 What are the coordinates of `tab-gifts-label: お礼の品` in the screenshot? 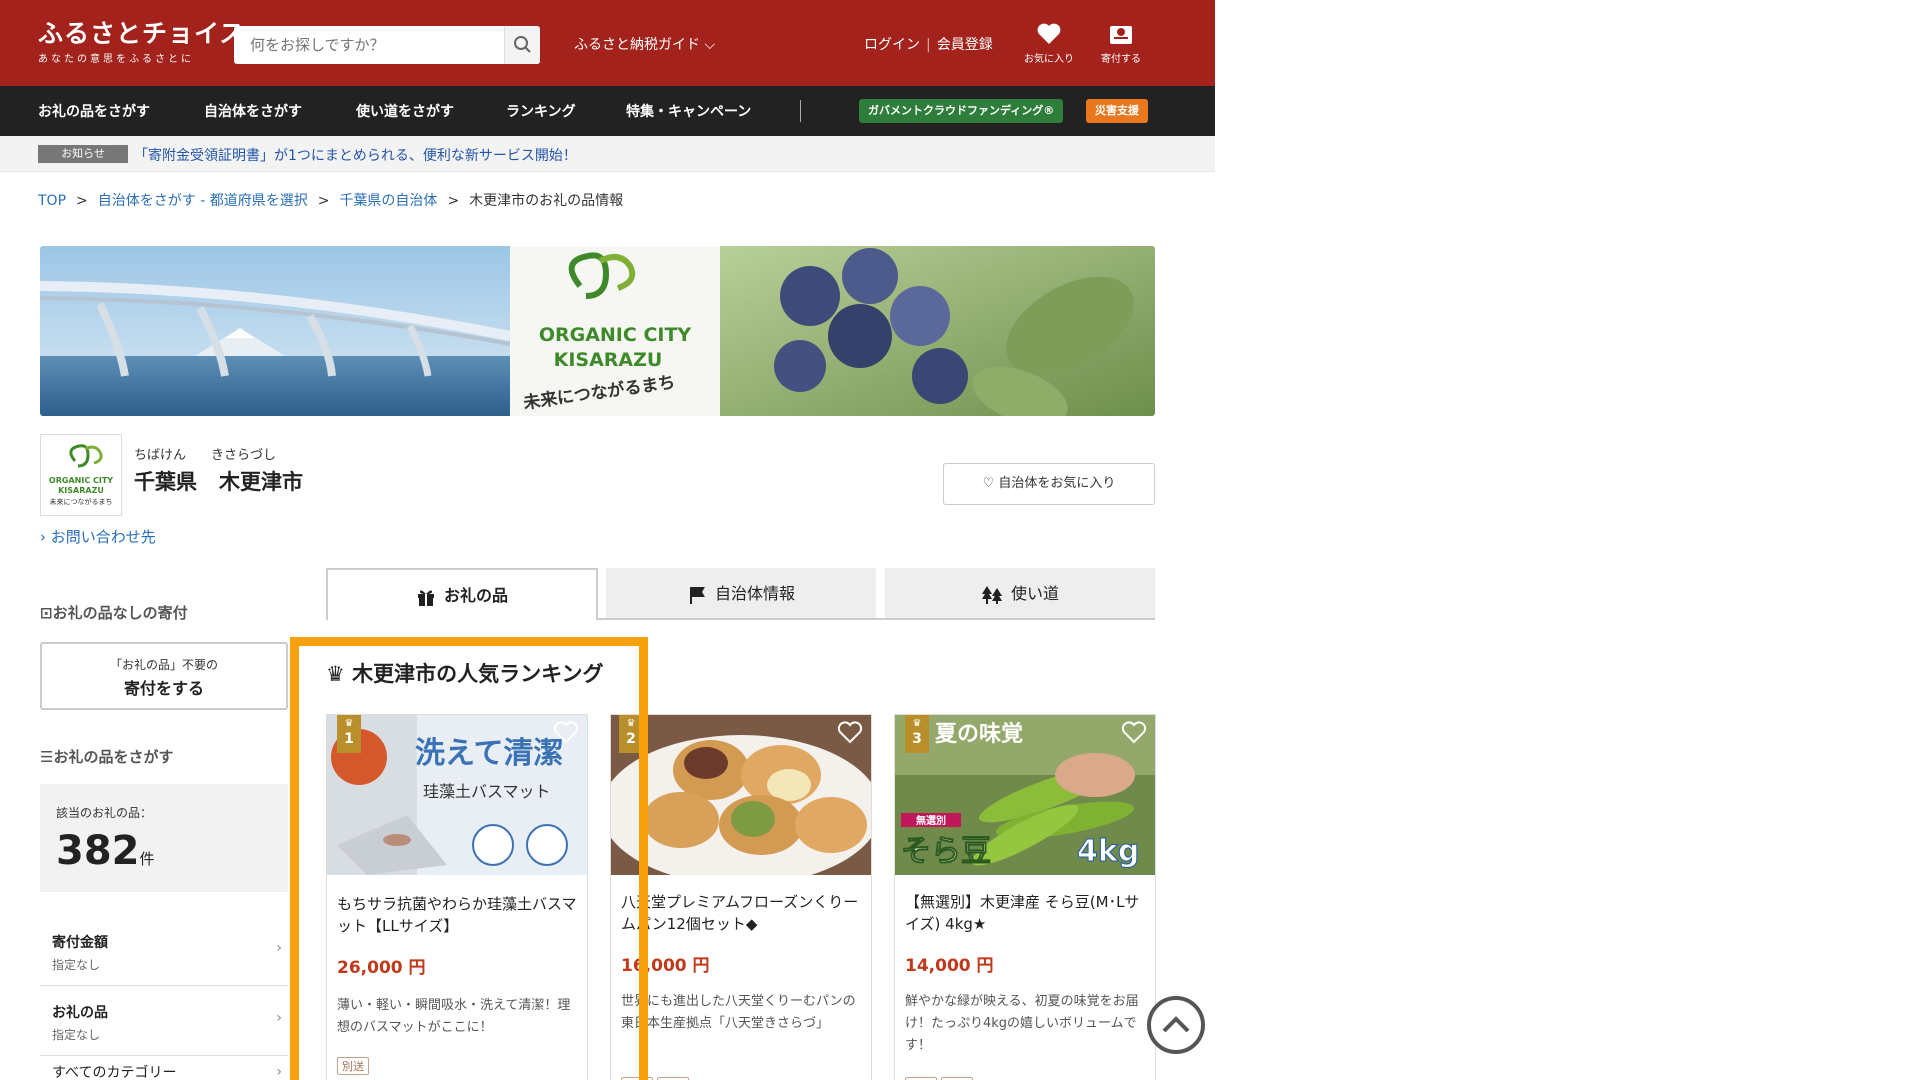 It's located at (475, 595).